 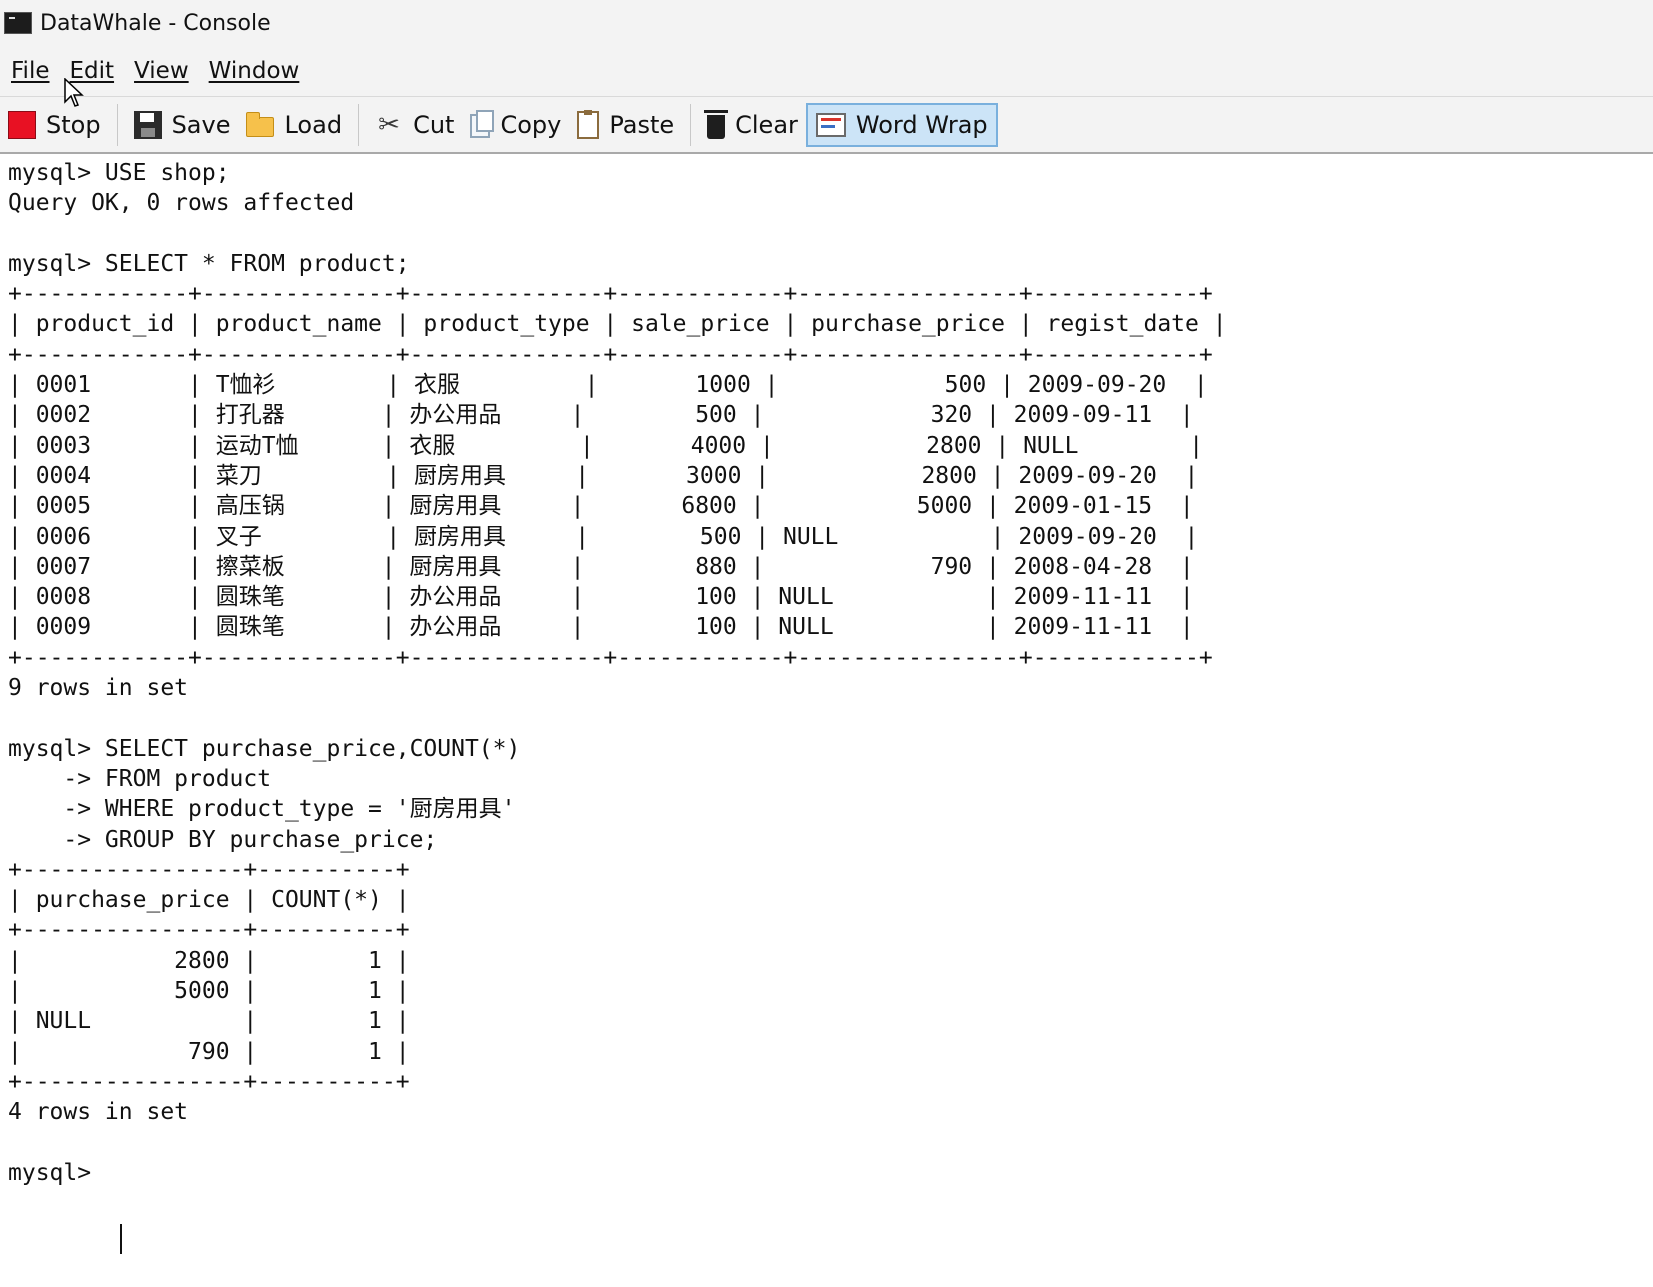 What do you see at coordinates (147, 124) in the screenshot?
I see `floppy-disk-icon` at bounding box center [147, 124].